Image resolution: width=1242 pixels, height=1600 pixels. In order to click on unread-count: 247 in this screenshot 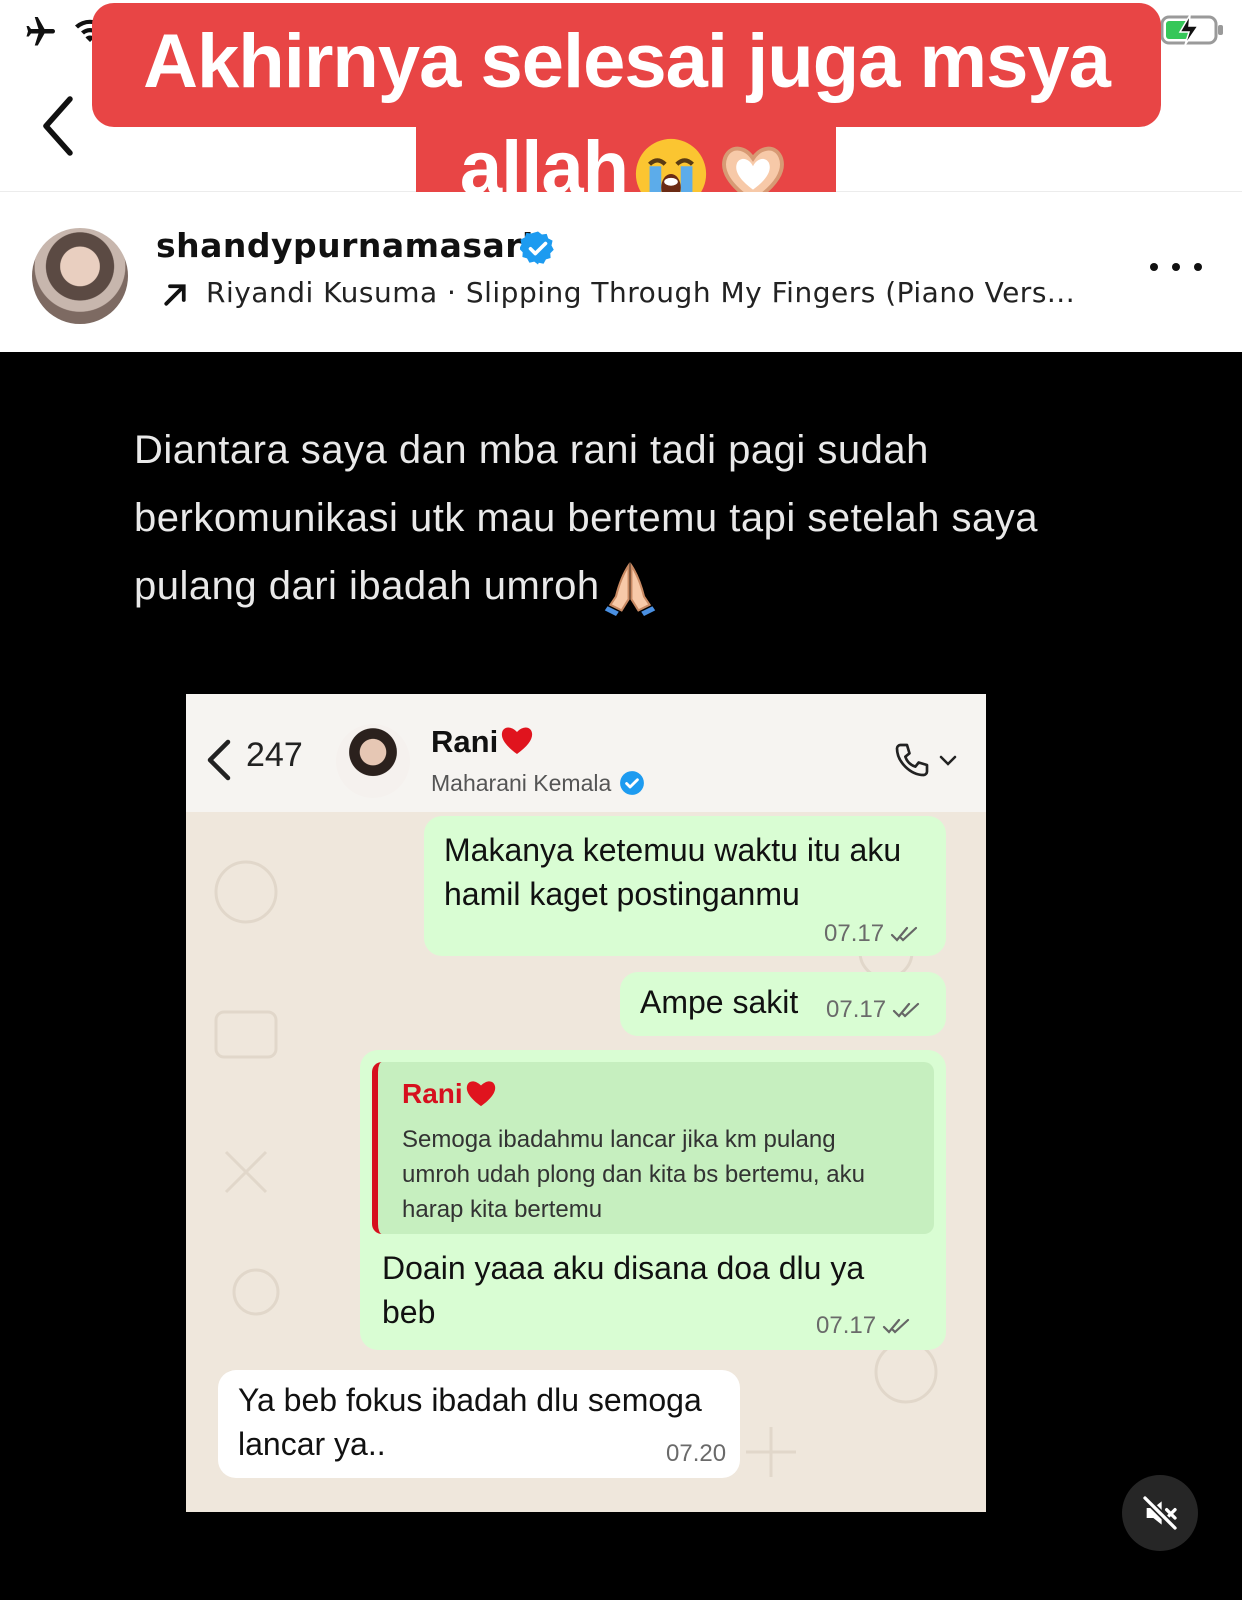, I will do `click(274, 755)`.